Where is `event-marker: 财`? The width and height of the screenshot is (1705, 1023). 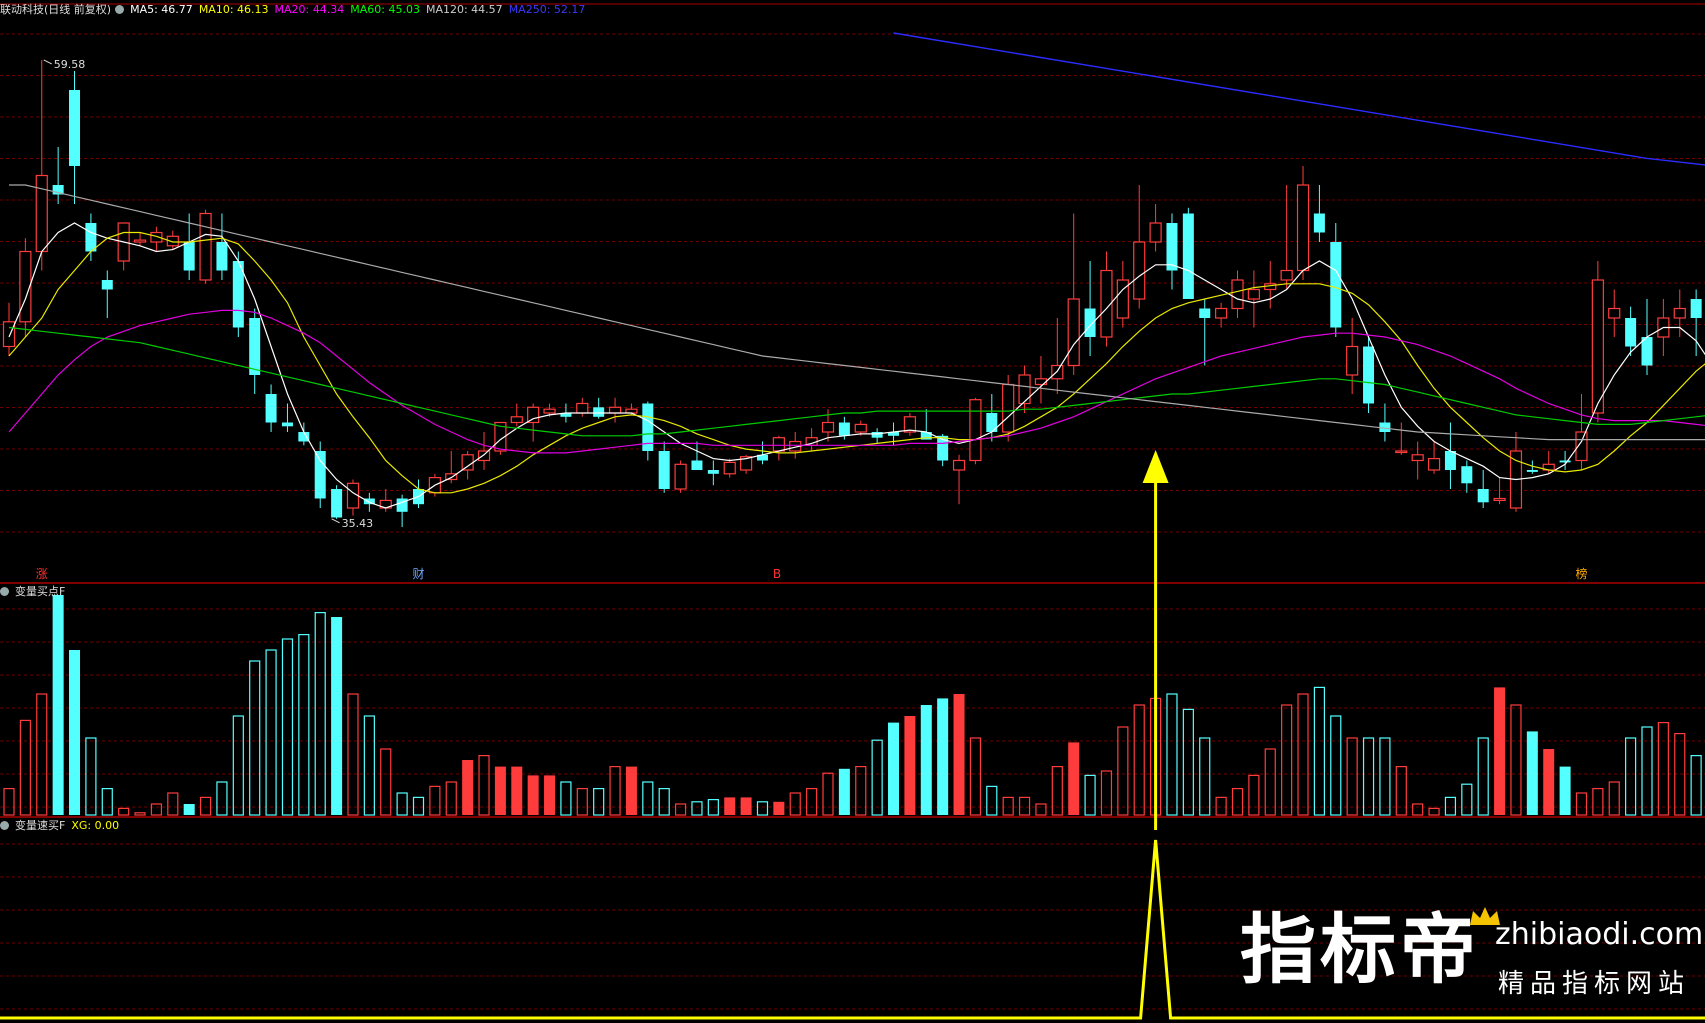 event-marker: 财 is located at coordinates (419, 574).